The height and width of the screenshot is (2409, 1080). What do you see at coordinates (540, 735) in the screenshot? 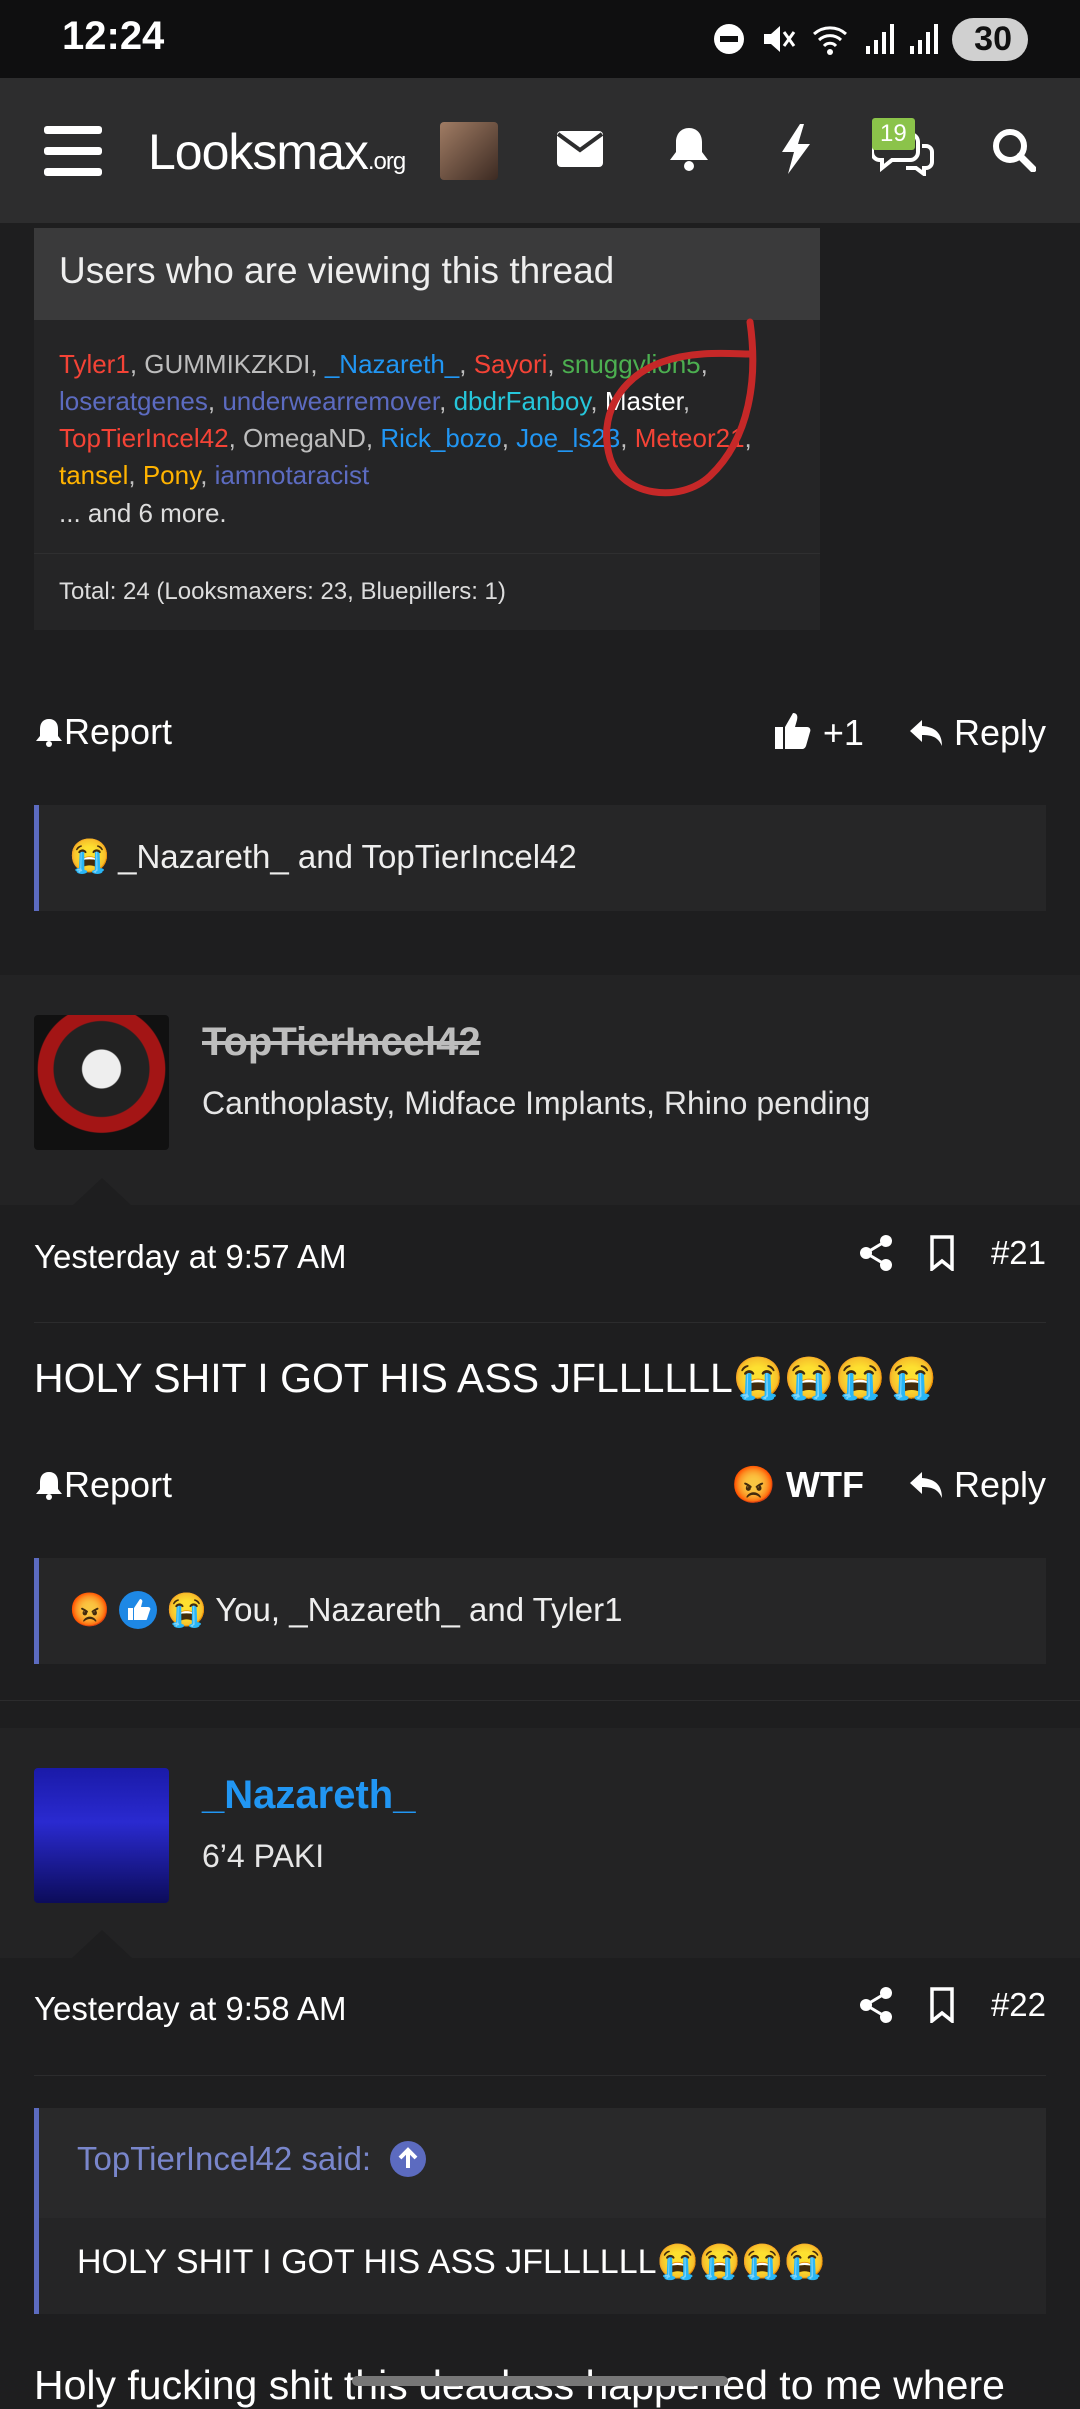
I see `post-actions: Report +1 Reply` at bounding box center [540, 735].